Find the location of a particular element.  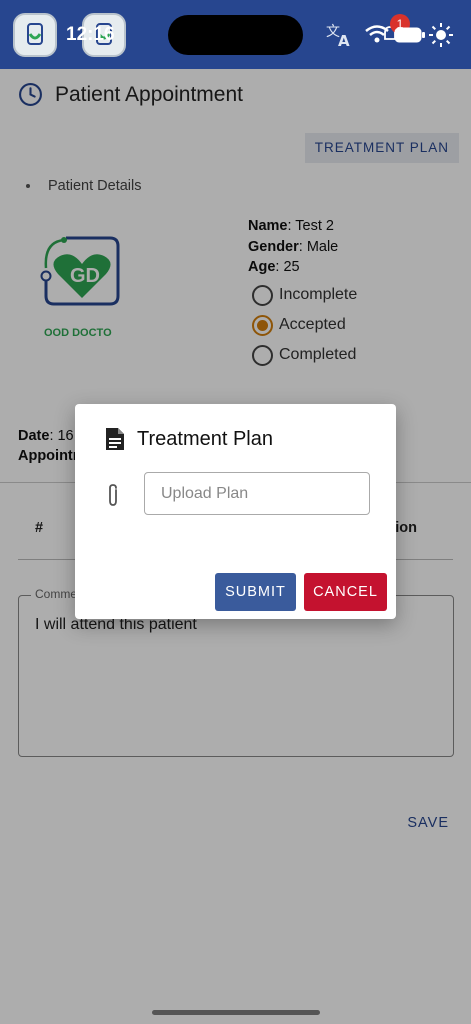

camera-notch is located at coordinates (235, 35).